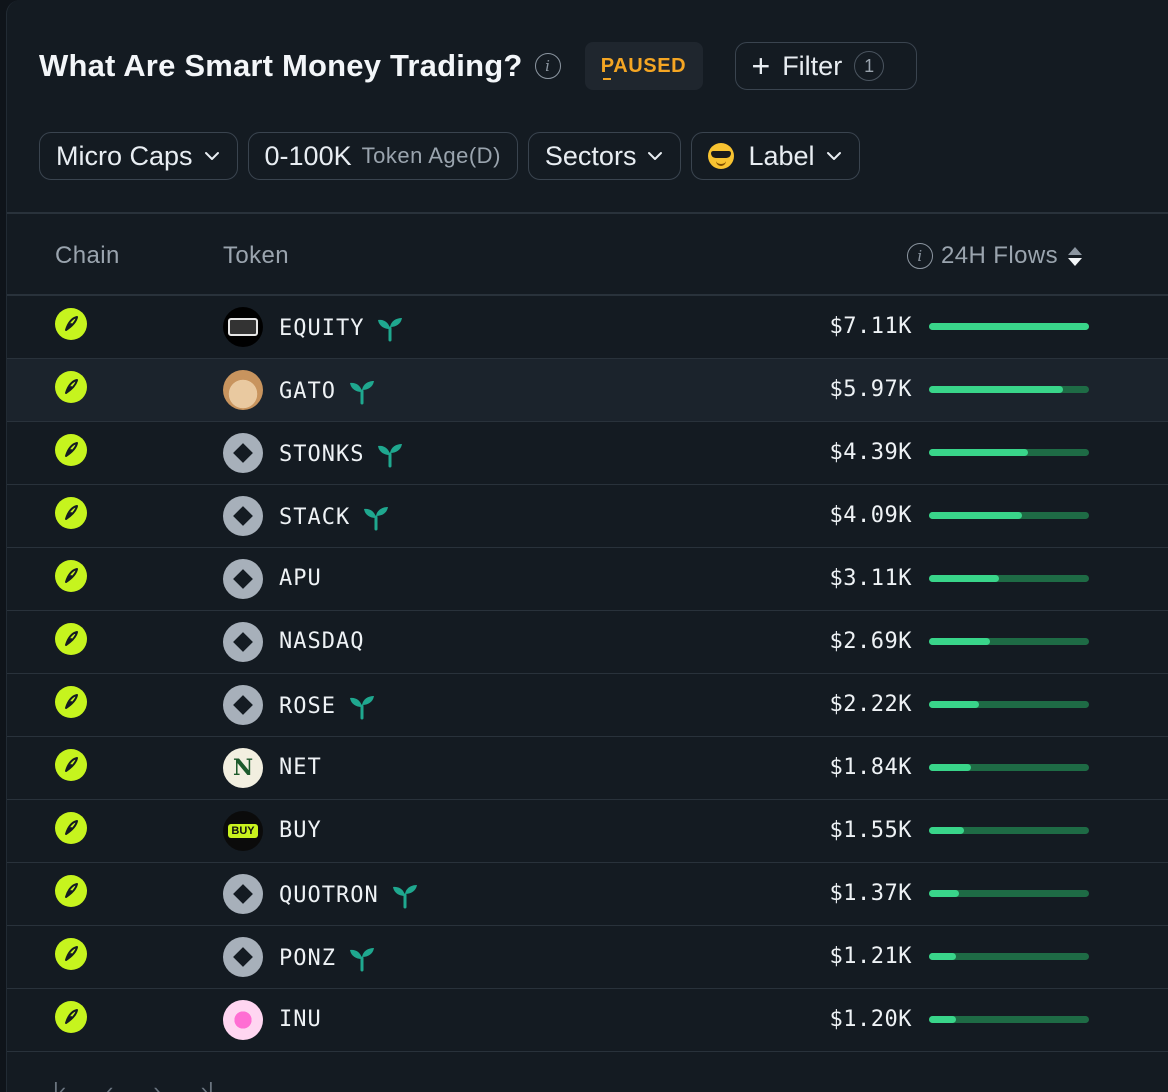 The height and width of the screenshot is (1092, 1168). What do you see at coordinates (587, 579) in the screenshot?
I see `table-row: APU $3.11K` at bounding box center [587, 579].